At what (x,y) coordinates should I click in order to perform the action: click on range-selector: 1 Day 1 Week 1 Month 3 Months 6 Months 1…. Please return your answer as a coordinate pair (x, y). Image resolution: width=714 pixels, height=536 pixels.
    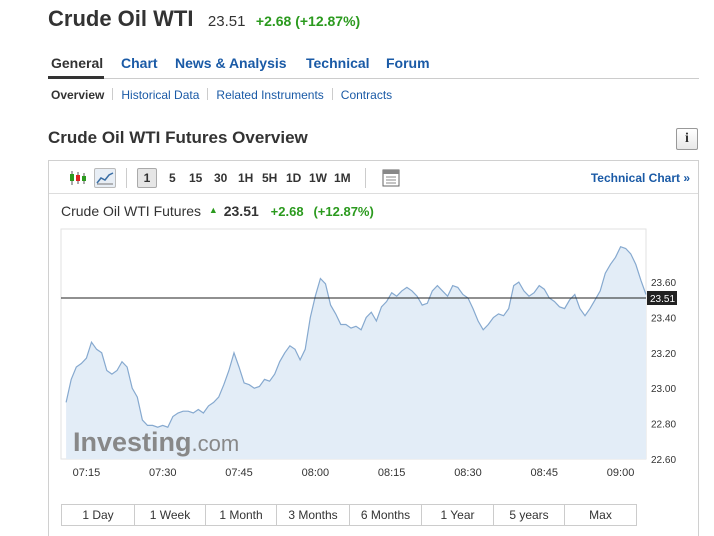
    Looking at the image, I should click on (349, 515).